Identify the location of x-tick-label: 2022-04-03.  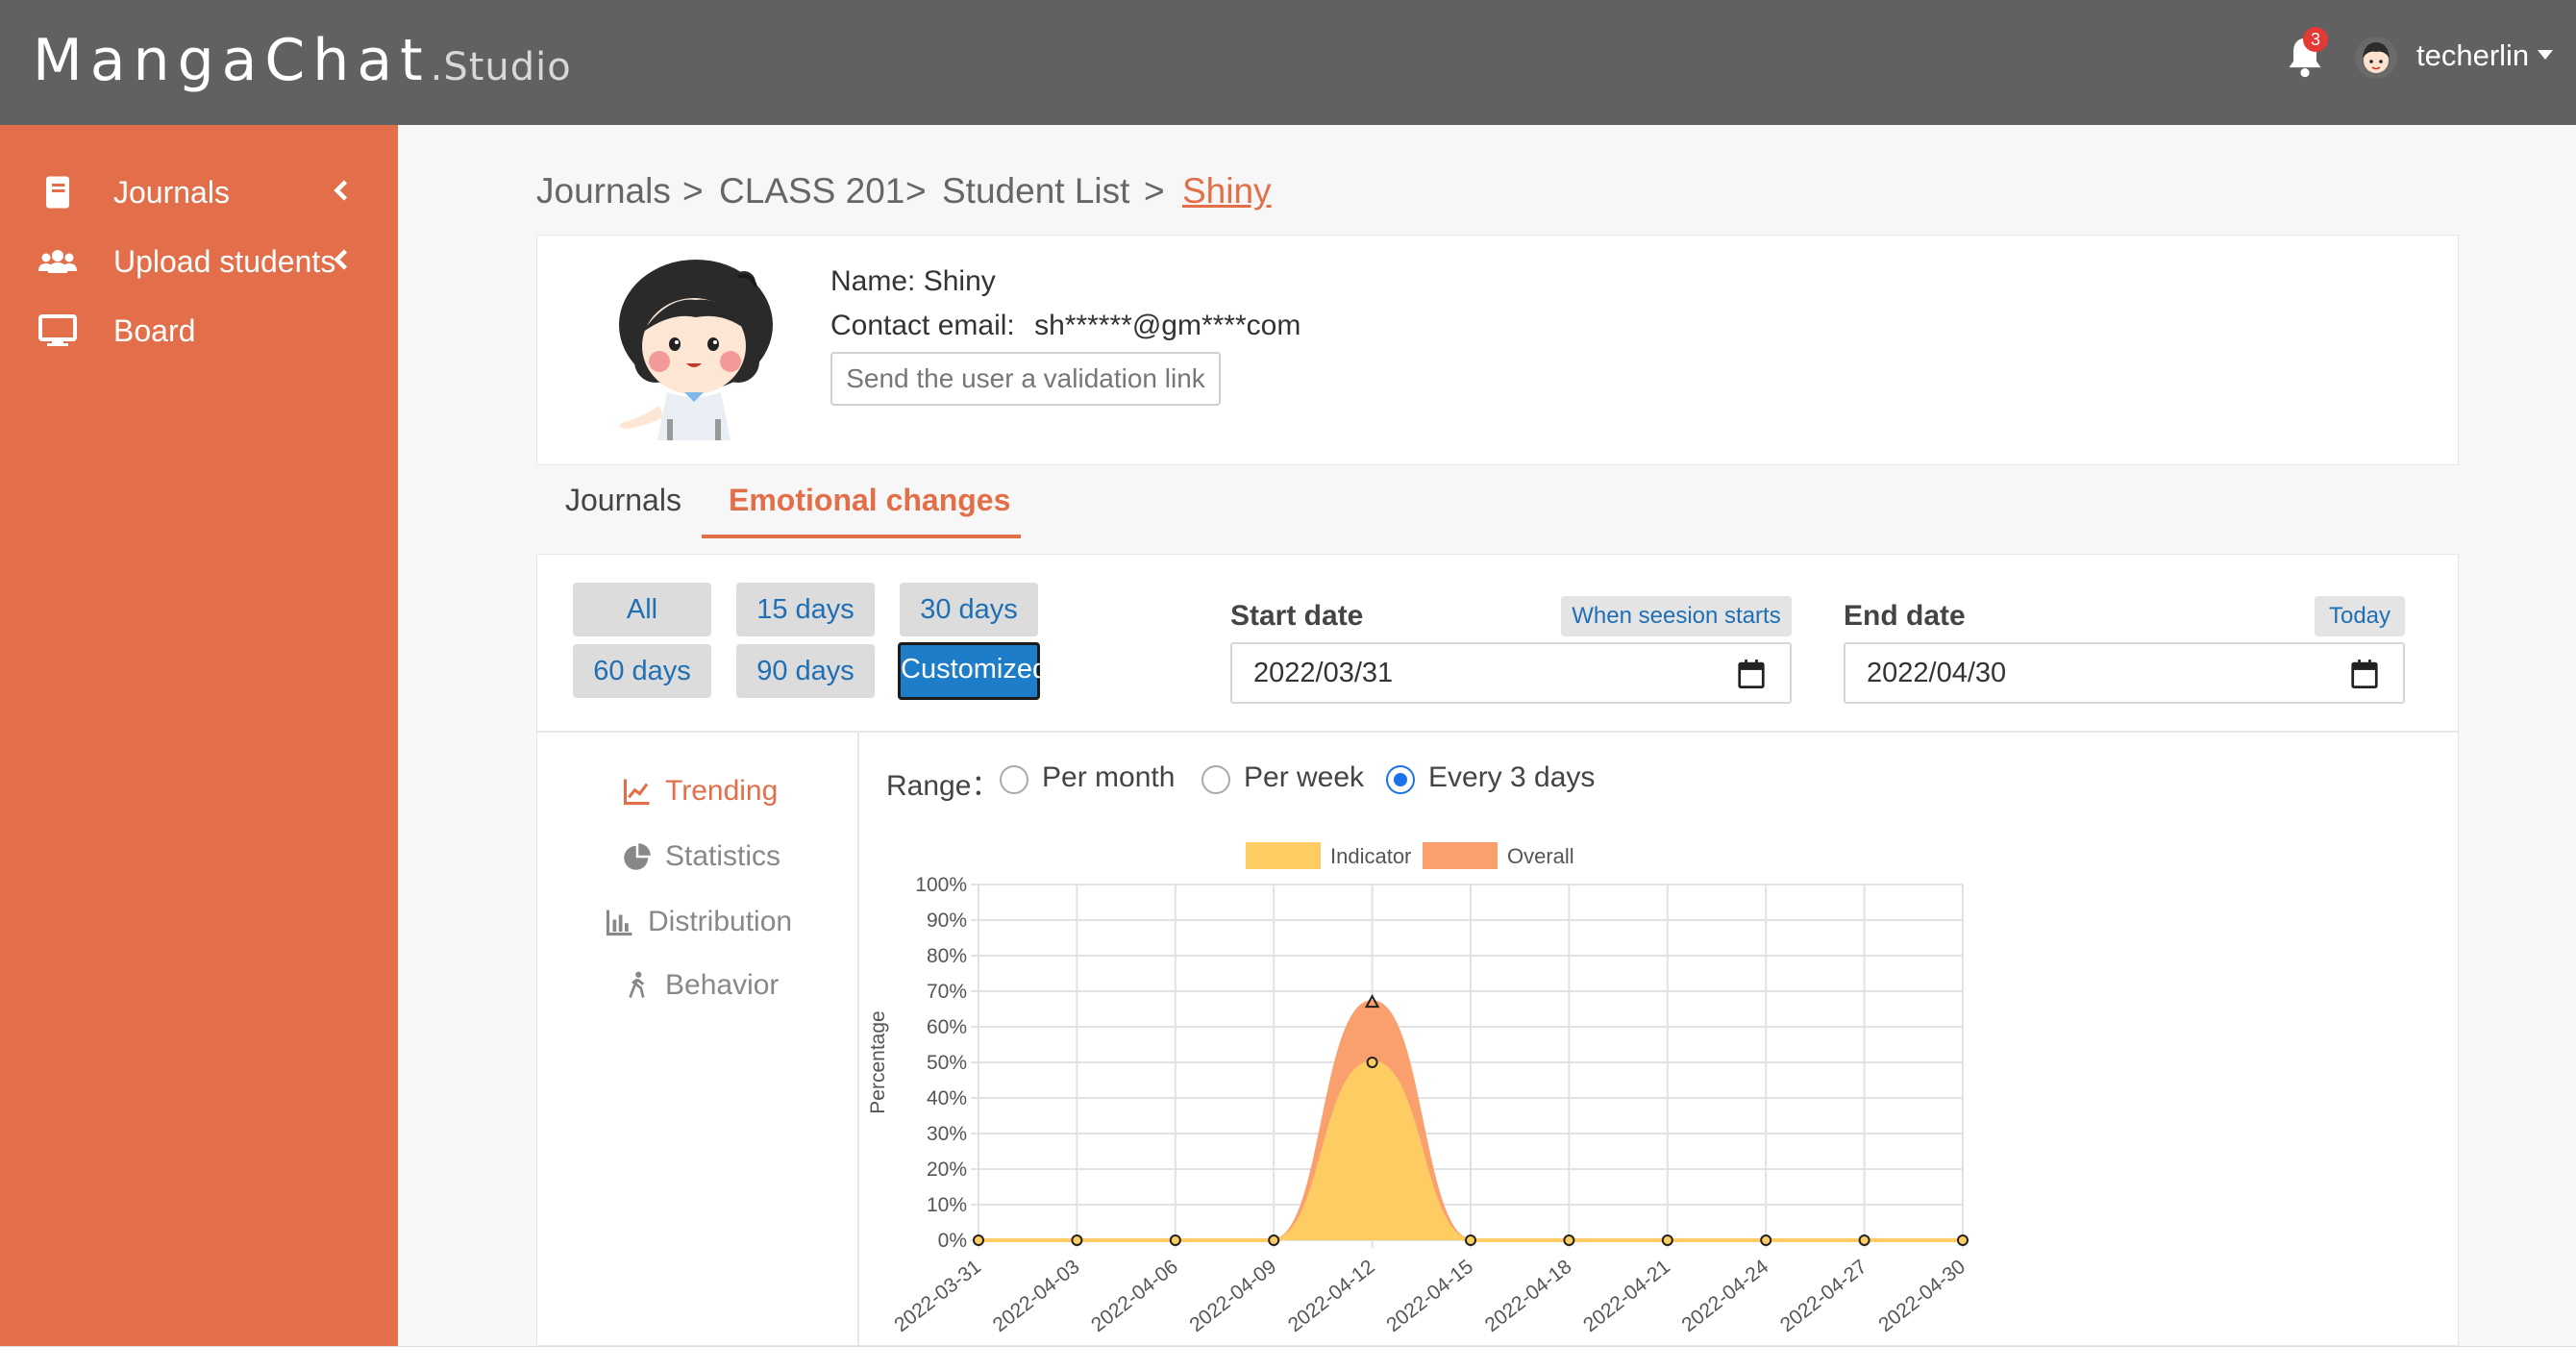
(1036, 1296).